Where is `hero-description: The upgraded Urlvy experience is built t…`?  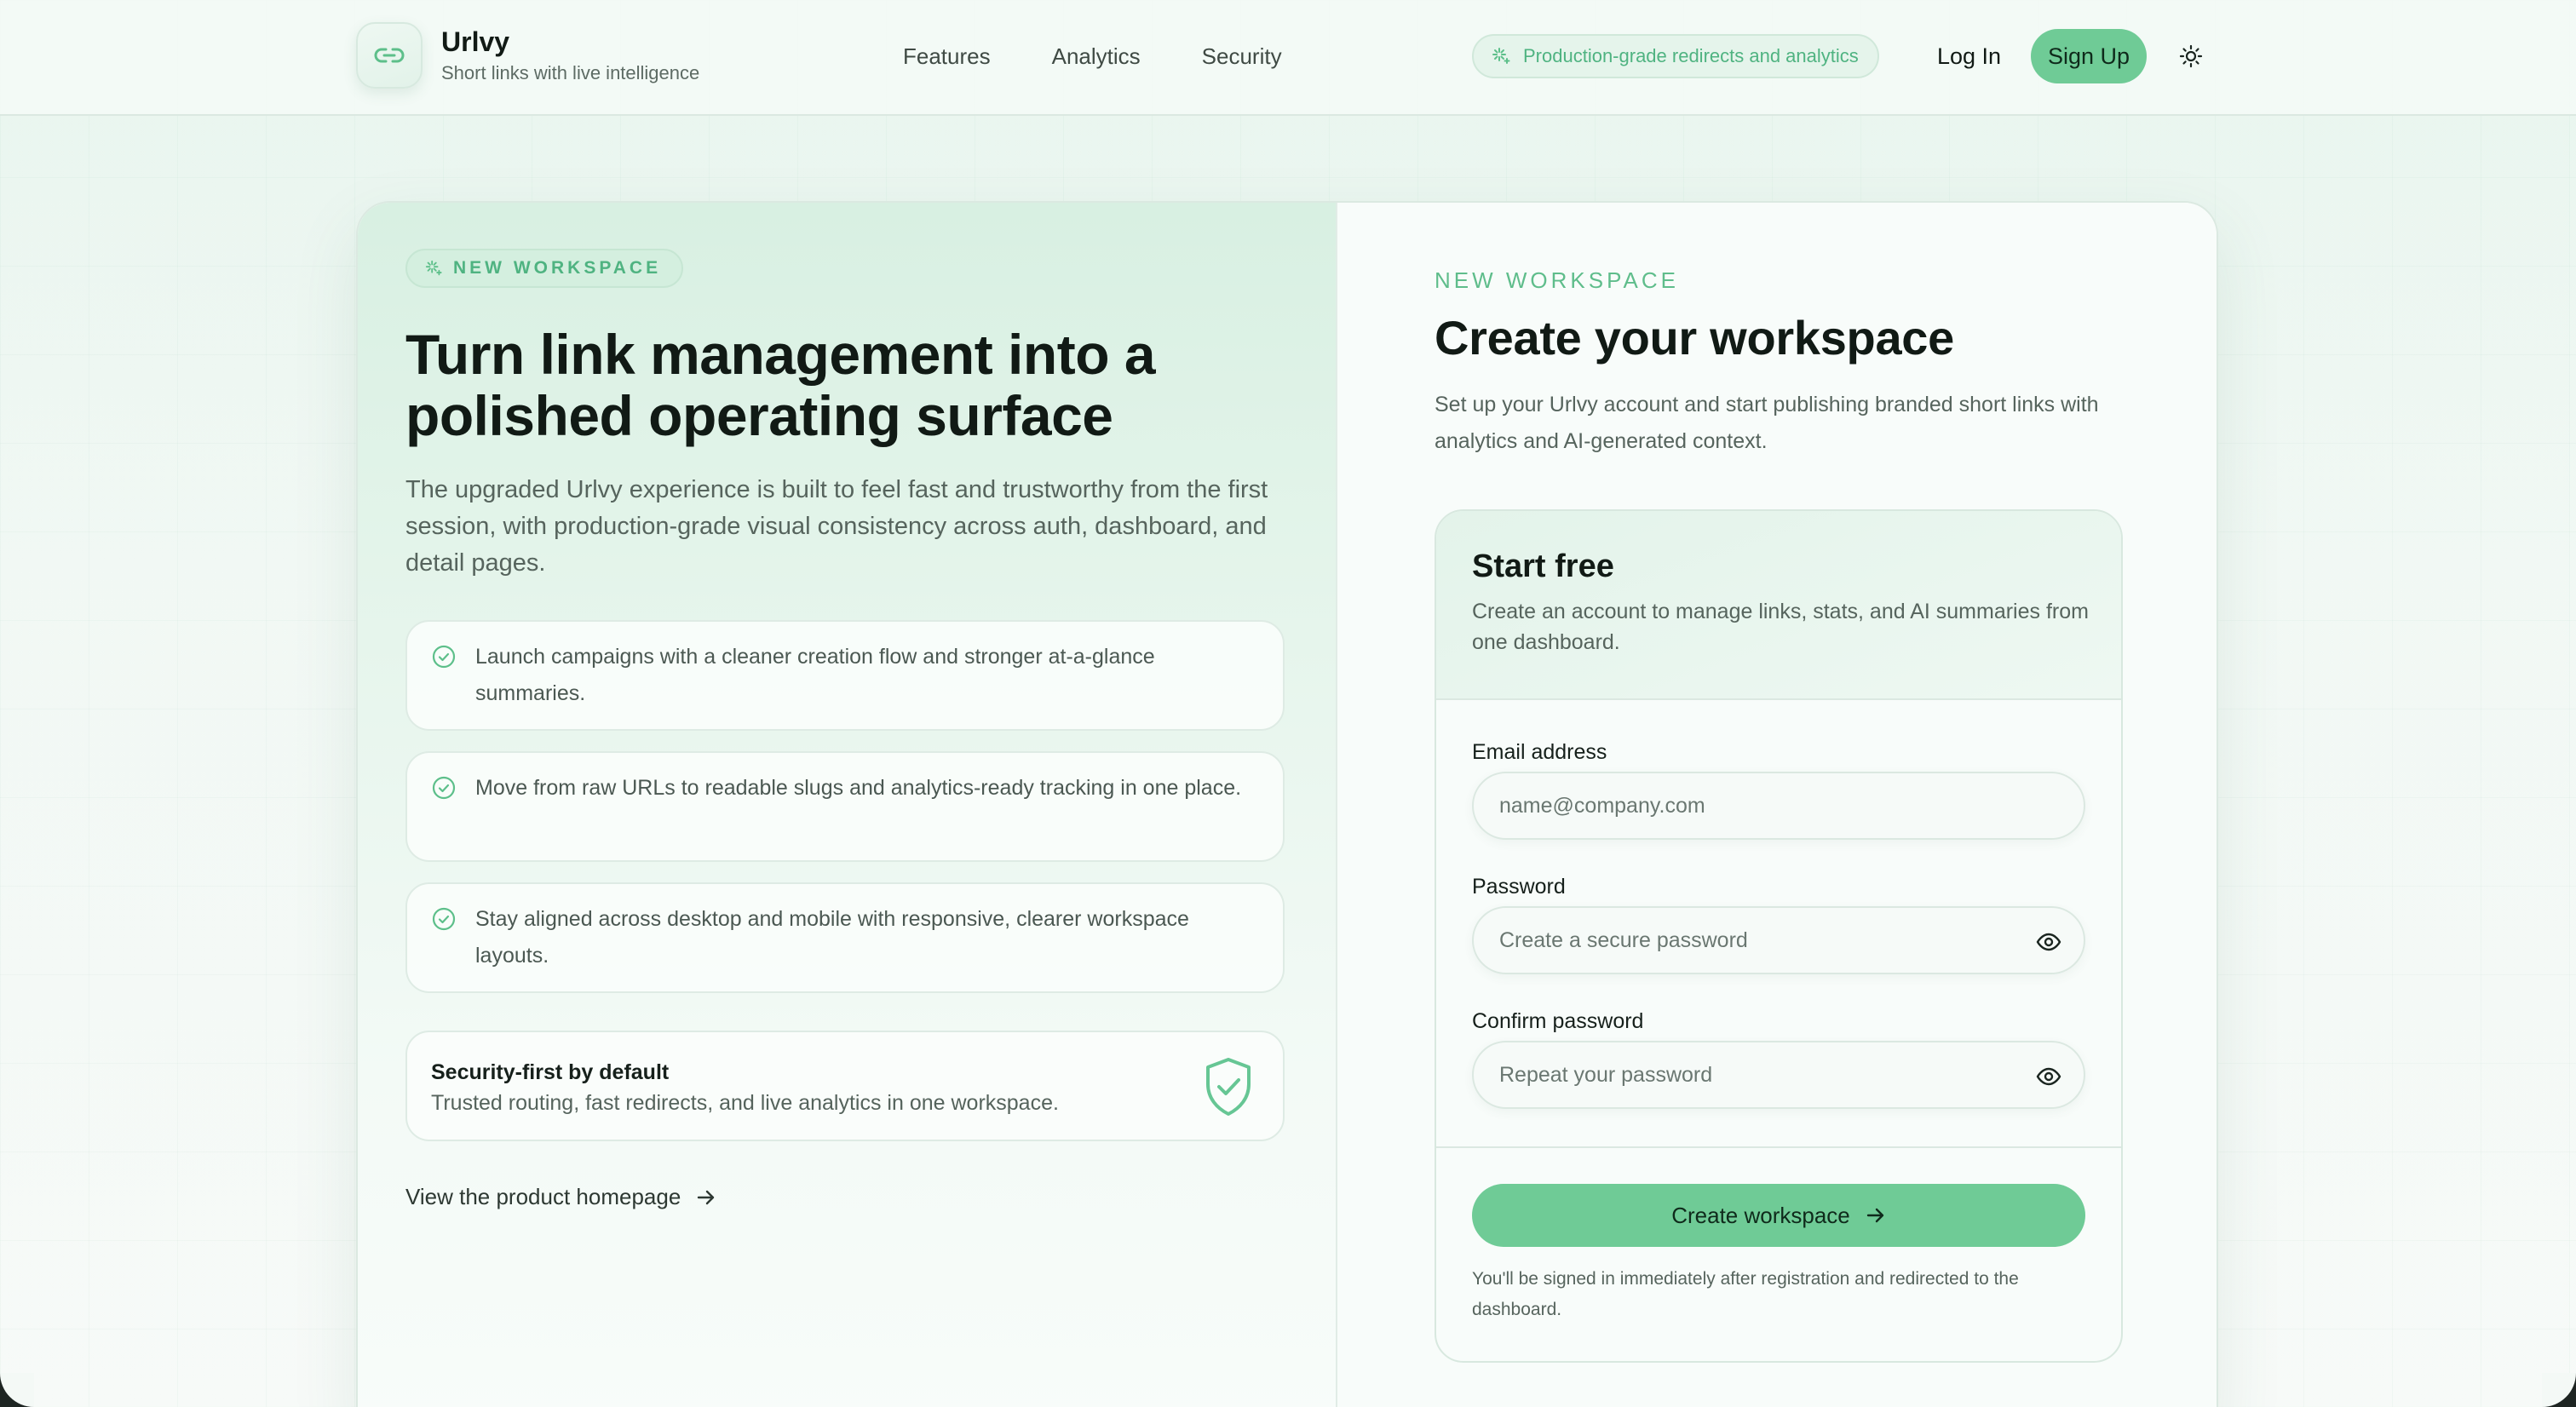
hero-description: The upgraded Urlvy experience is built t… is located at coordinates (837, 526).